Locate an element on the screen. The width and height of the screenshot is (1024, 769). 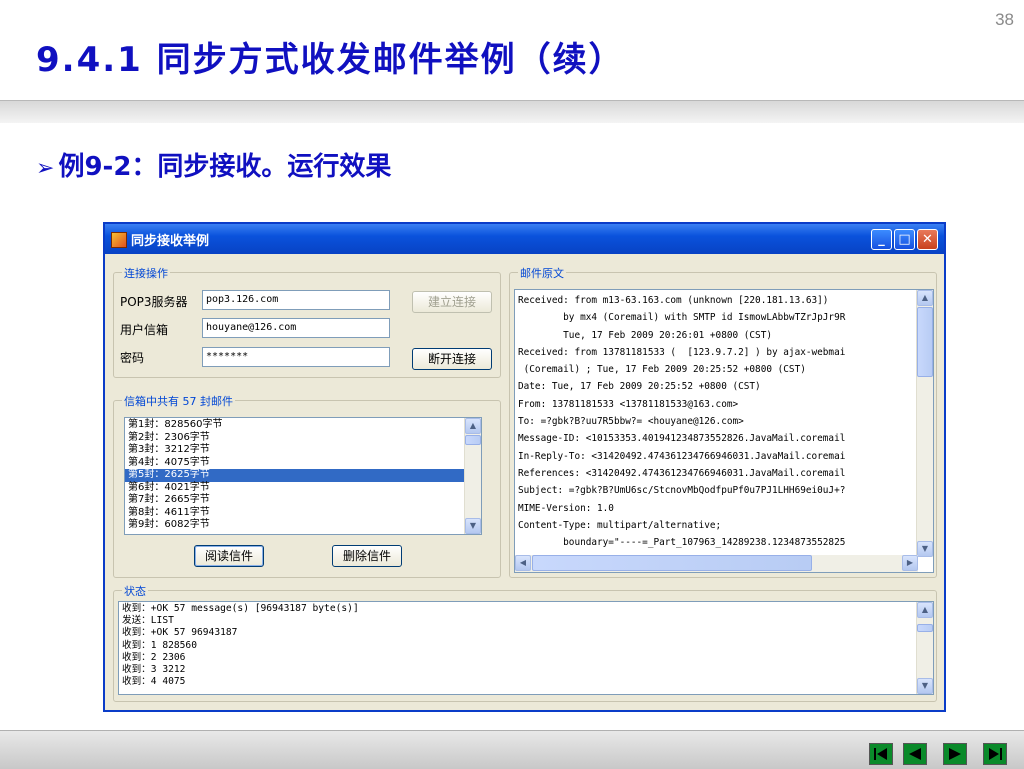
message-line: Tue, 17 Feb 2009 20:26:01 +0800 (CST) is located at coordinates (645, 335).